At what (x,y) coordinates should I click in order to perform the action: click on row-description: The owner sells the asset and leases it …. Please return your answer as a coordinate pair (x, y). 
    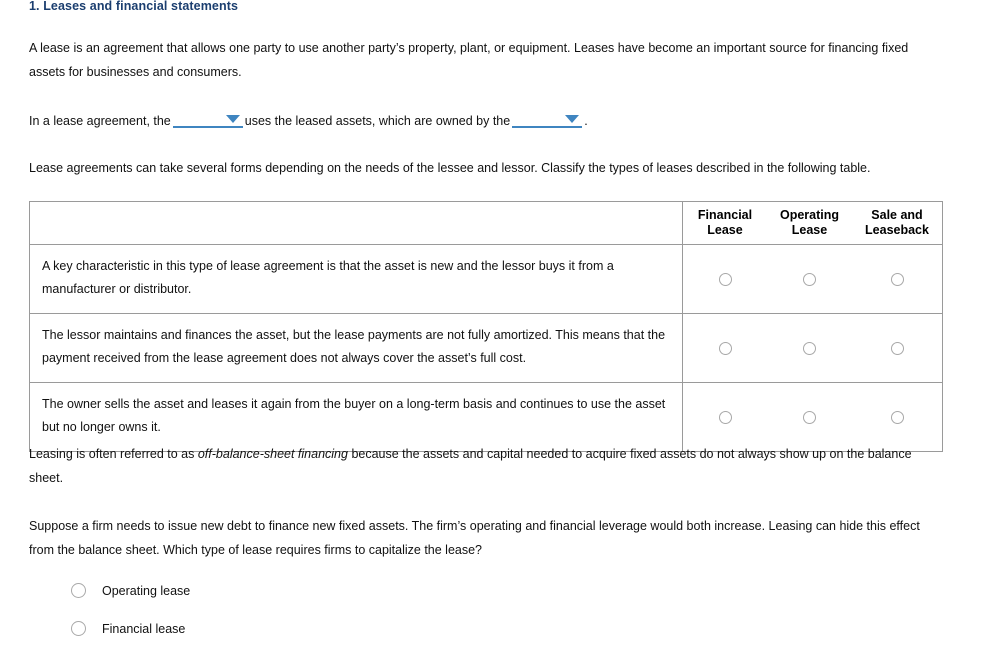
    Looking at the image, I should click on (356, 417).